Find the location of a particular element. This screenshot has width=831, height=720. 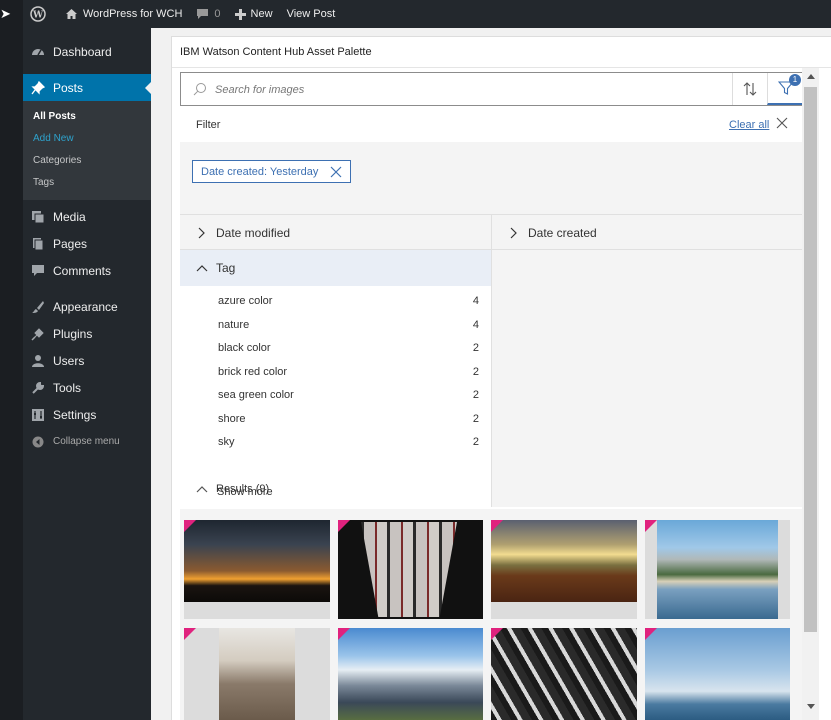

plugin-icon is located at coordinates (38, 334).